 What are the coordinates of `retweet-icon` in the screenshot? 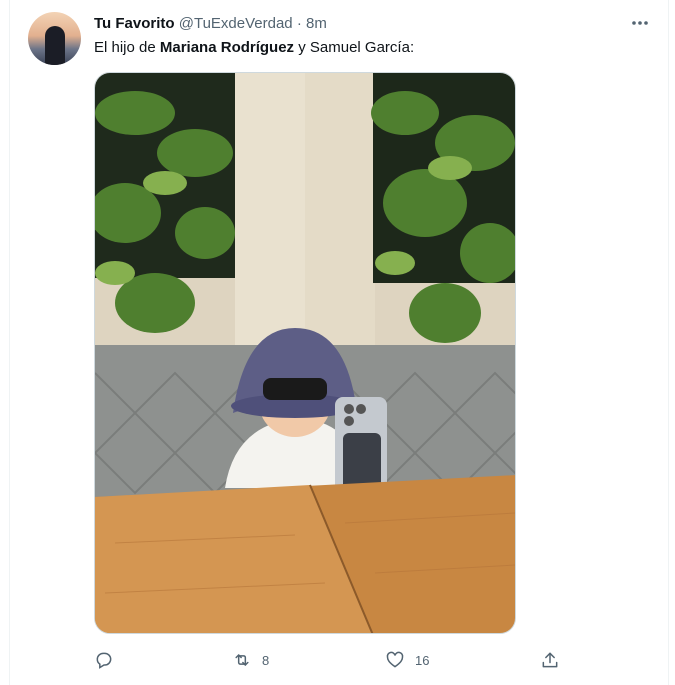 It's located at (242, 660).